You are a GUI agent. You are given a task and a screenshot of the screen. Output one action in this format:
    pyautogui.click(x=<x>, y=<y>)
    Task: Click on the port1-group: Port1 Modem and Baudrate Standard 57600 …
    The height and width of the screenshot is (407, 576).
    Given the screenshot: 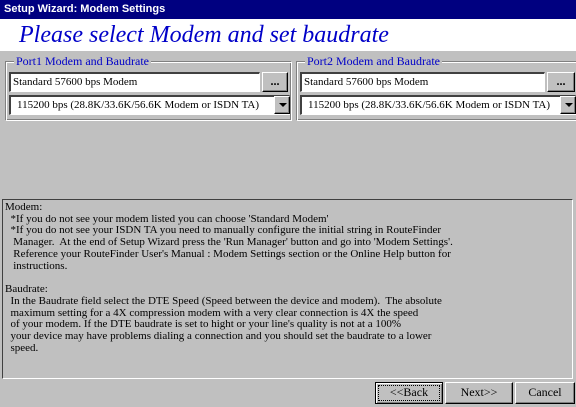 What is the action you would take?
    pyautogui.click(x=148, y=87)
    